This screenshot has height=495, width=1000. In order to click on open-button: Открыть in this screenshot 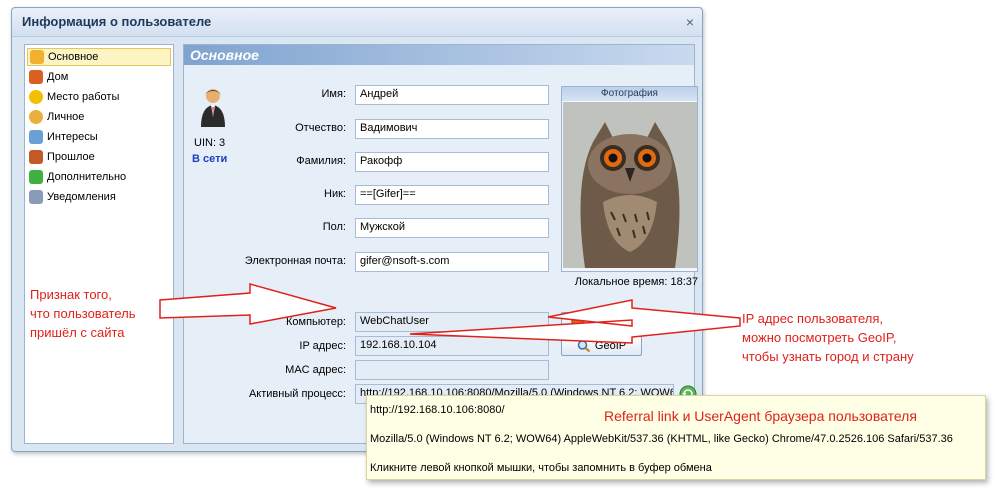, I will do `click(601, 322)`.